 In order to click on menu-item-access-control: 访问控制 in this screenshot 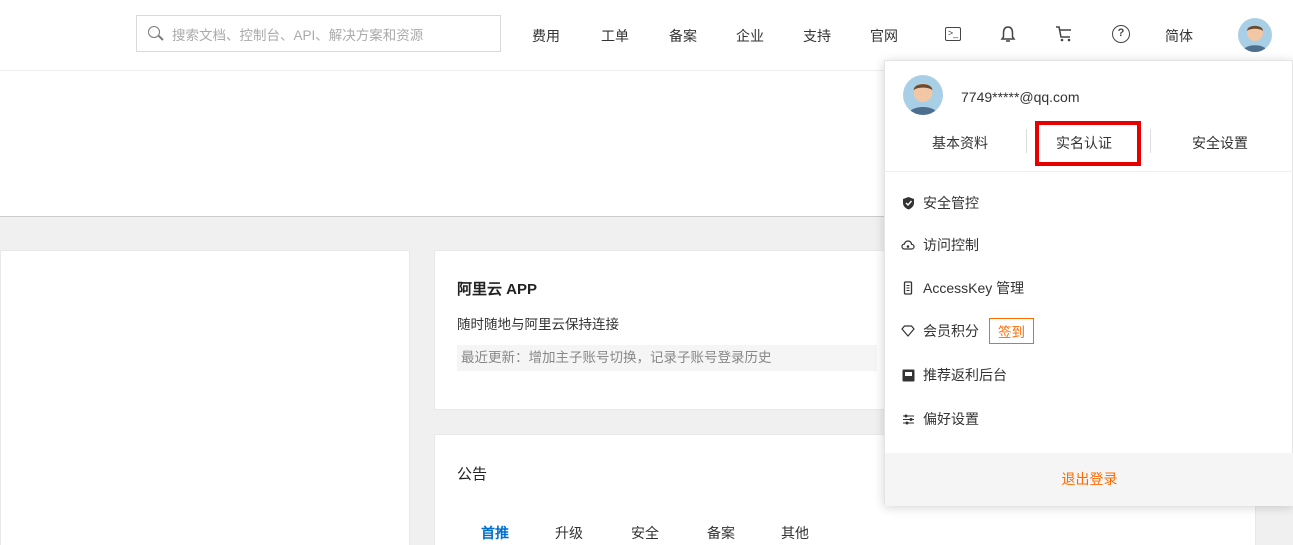, I will do `click(940, 245)`.